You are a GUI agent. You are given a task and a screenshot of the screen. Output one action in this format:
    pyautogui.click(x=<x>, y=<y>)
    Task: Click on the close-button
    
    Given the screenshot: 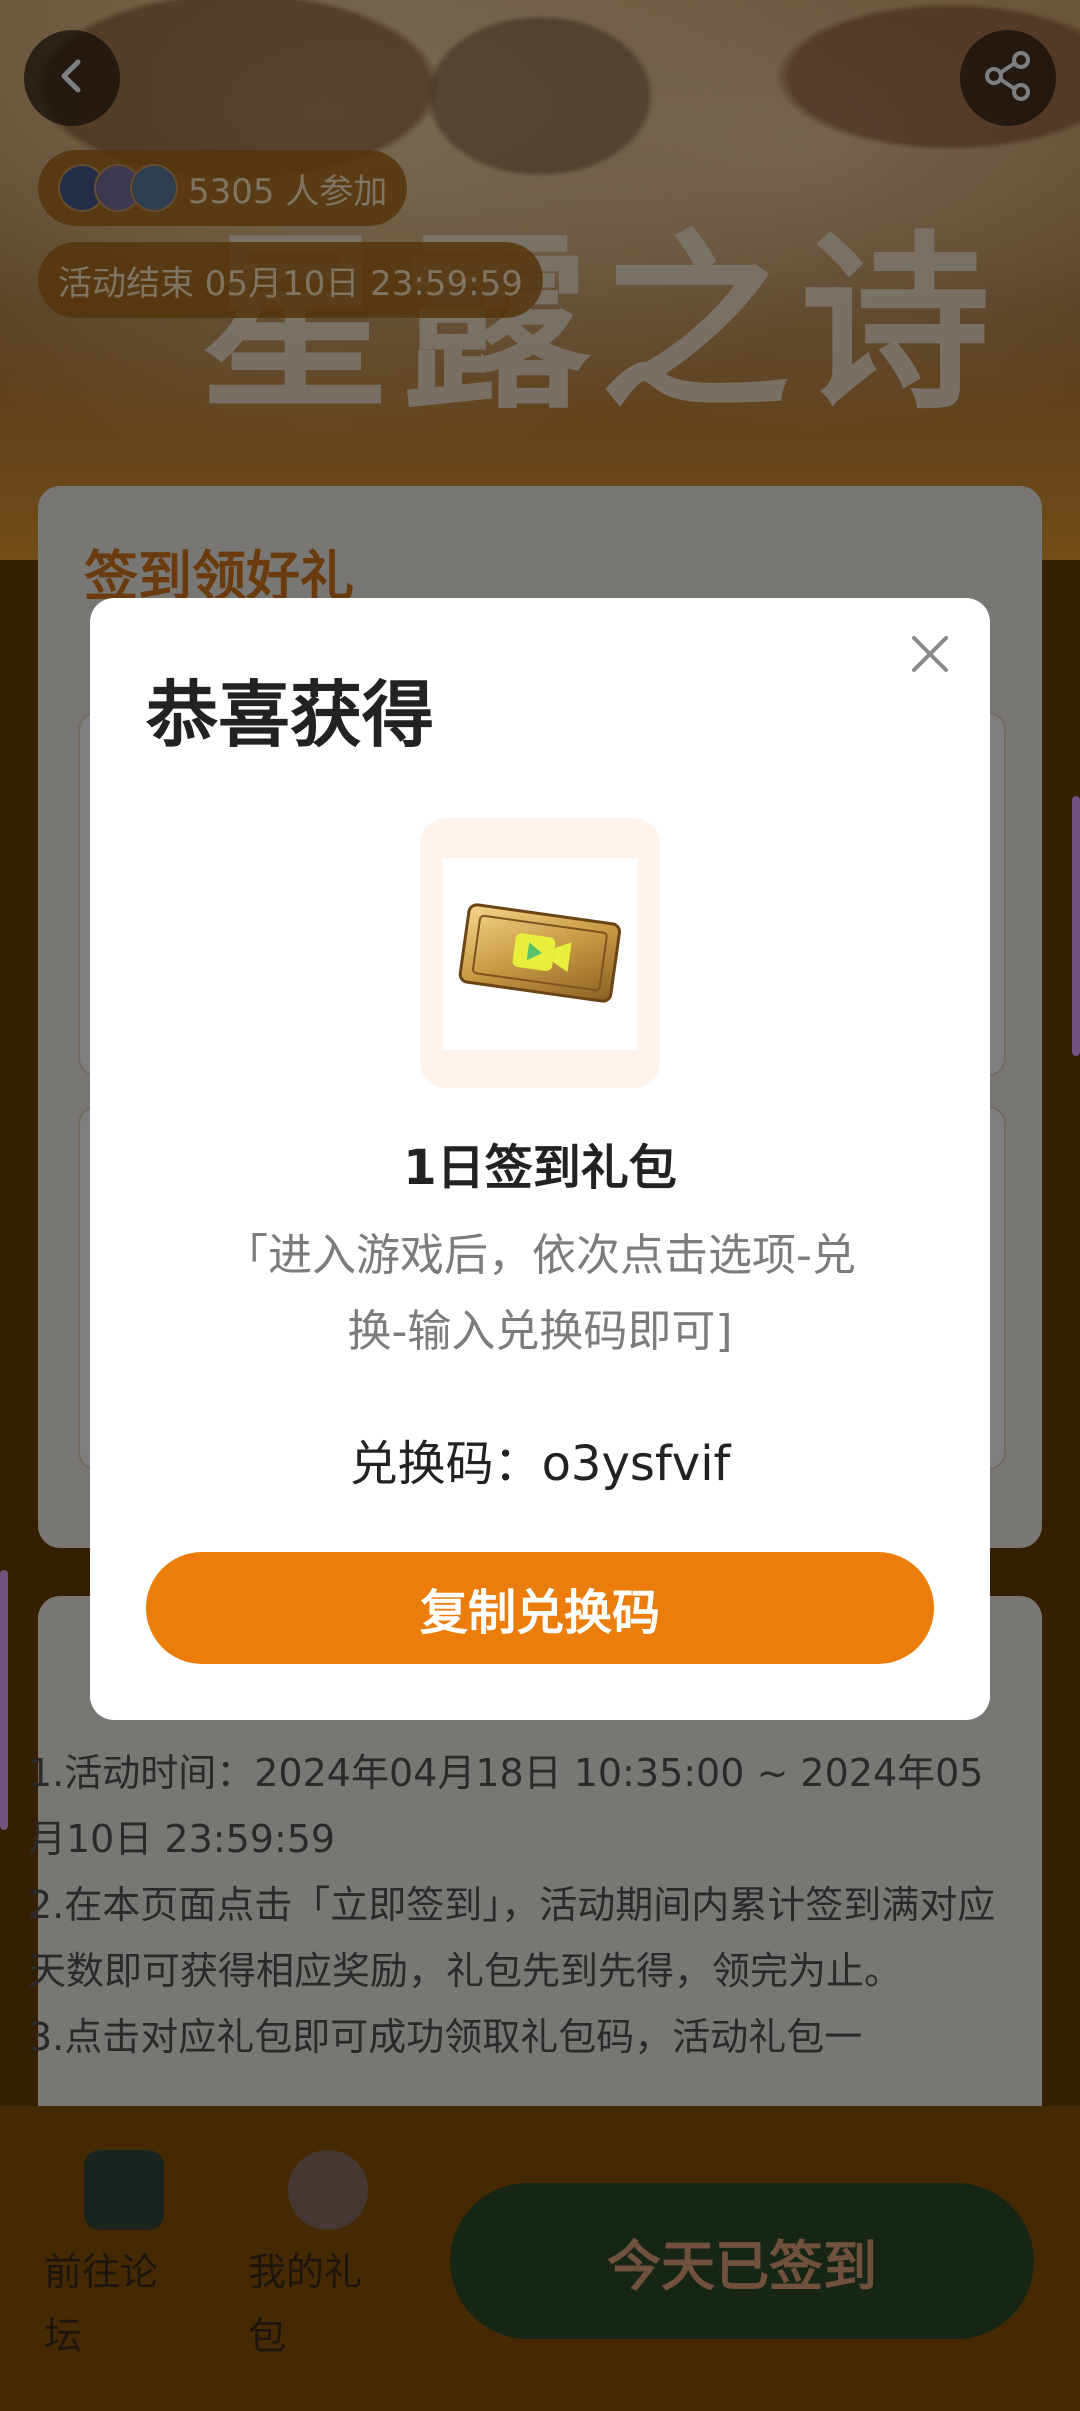 What is the action you would take?
    pyautogui.click(x=930, y=656)
    